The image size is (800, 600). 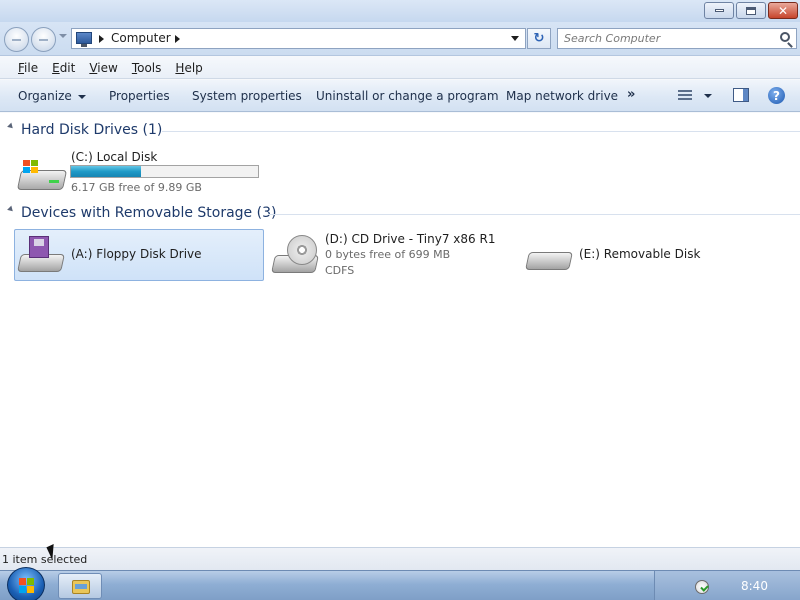 I want to click on disk-usage-fill, so click(x=106, y=171).